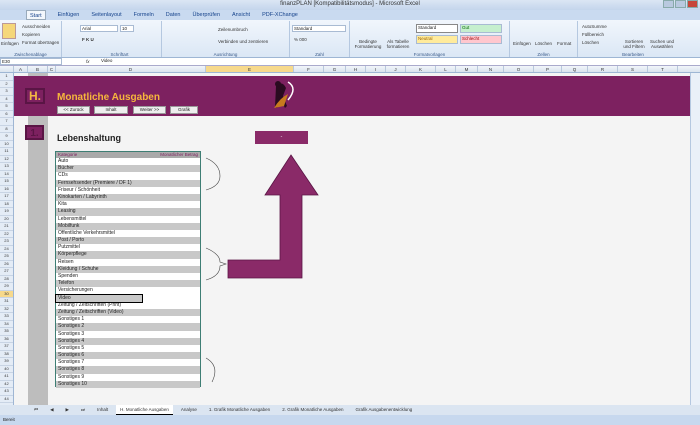 The width and height of the screenshot is (700, 425). What do you see at coordinates (128, 290) in the screenshot?
I see `table-row: Versicherungen` at bounding box center [128, 290].